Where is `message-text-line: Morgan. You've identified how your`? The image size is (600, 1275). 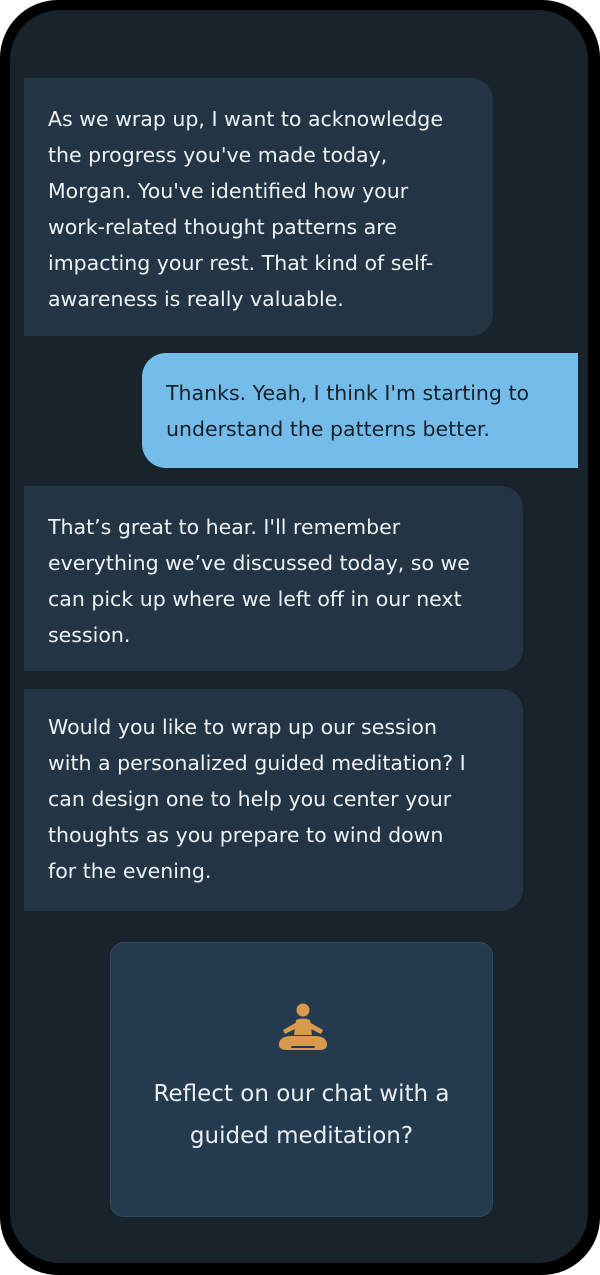 message-text-line: Morgan. You've identified how your is located at coordinates (228, 191).